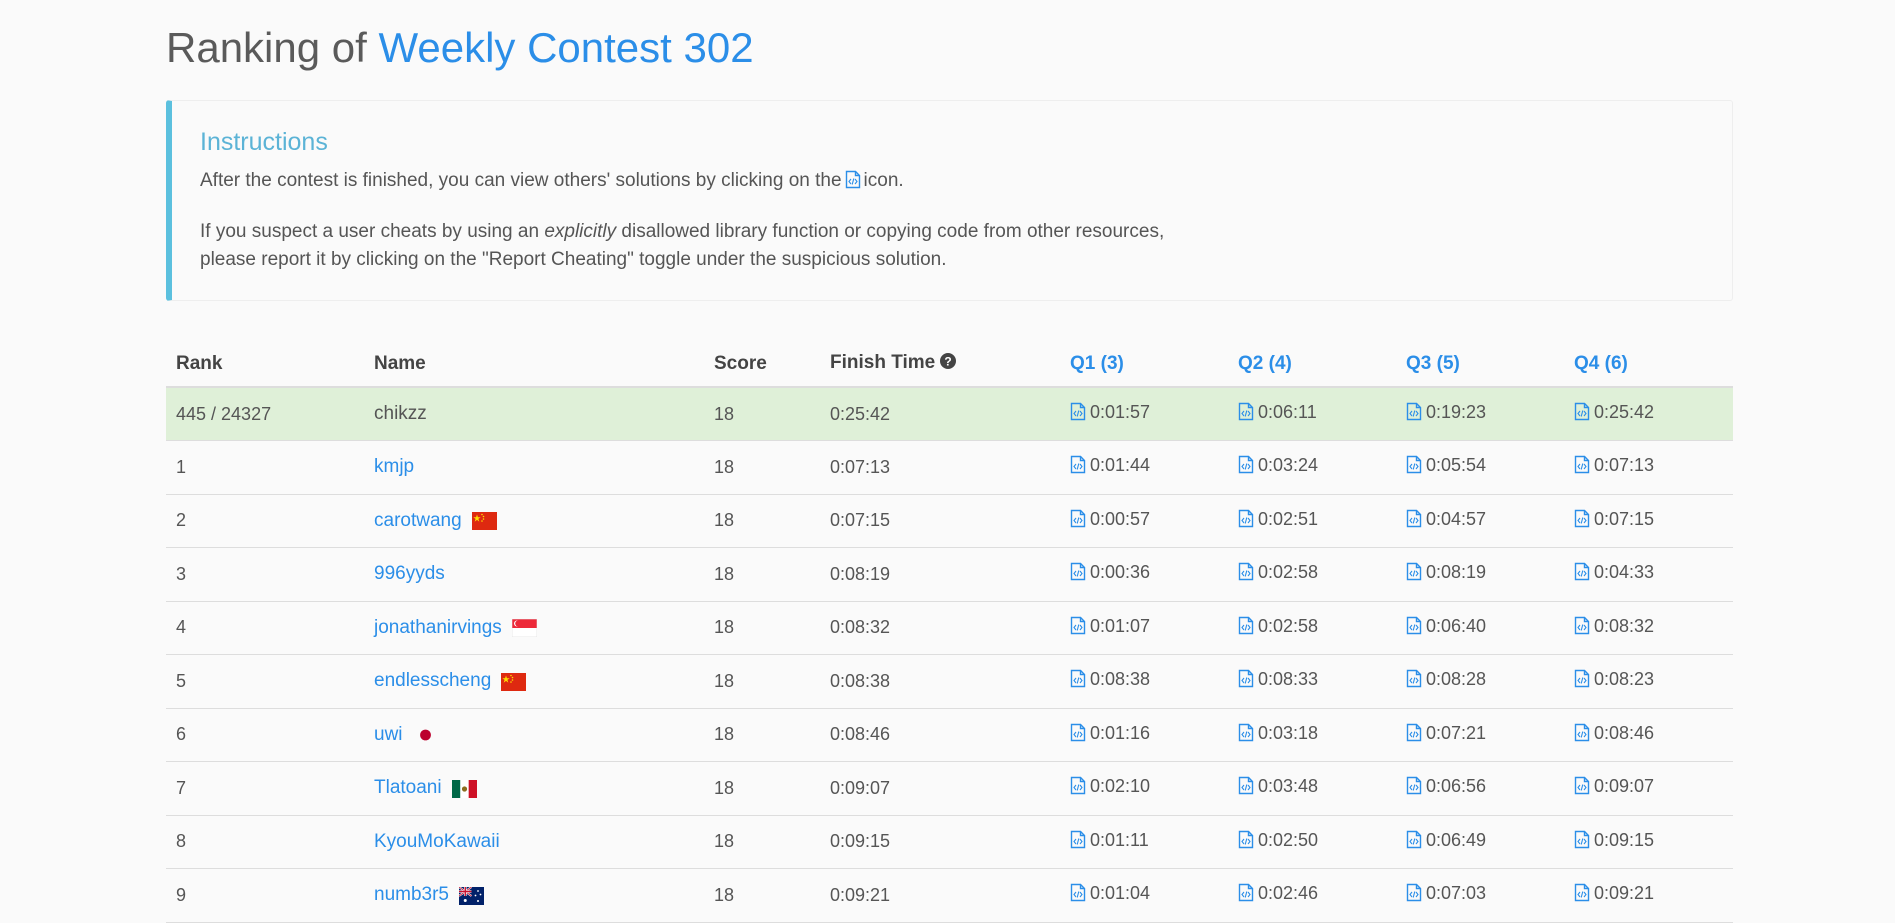 The image size is (1895, 923). What do you see at coordinates (1144, 467) in the screenshot?
I see `q1-time-cell: 0:01:44` at bounding box center [1144, 467].